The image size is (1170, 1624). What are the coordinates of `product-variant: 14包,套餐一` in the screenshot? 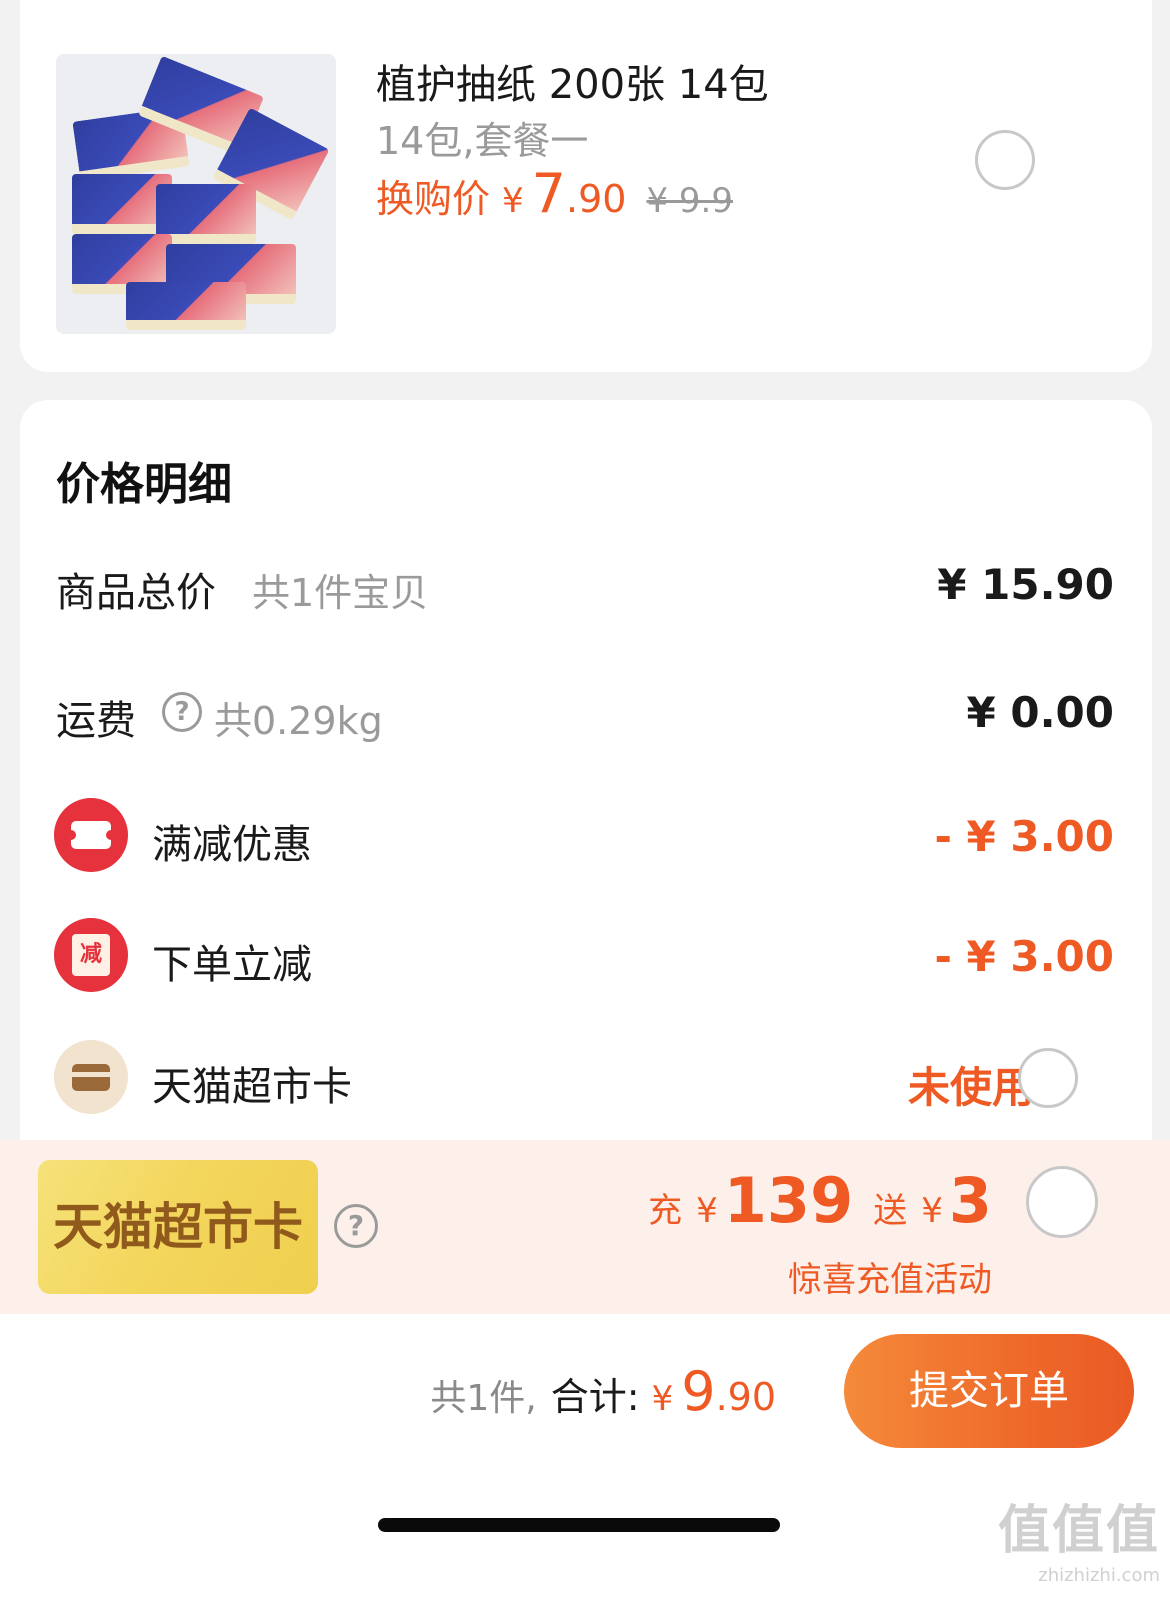 It's located at (482, 141).